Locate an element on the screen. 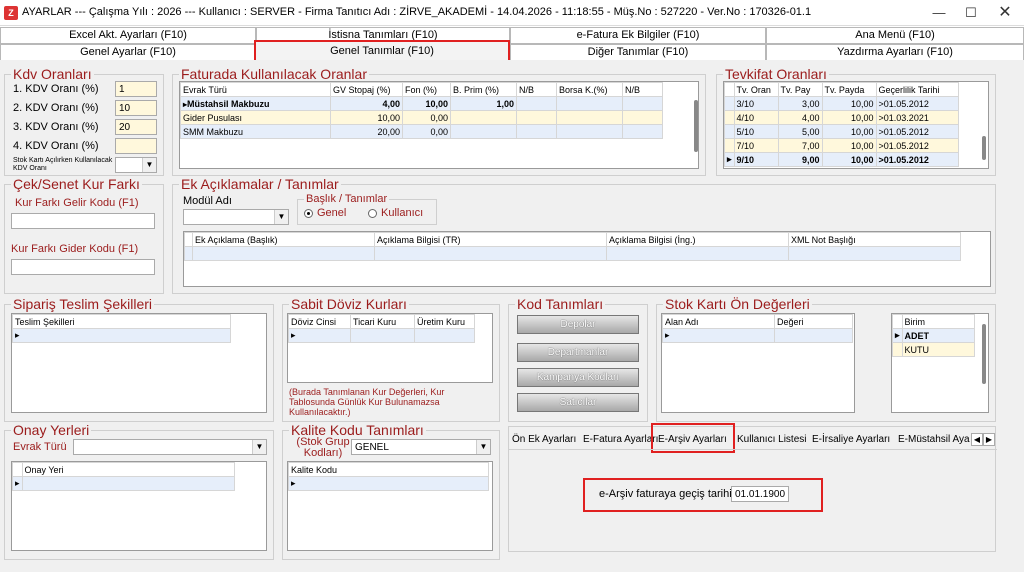  tevkifat-cell: >01.05.2012 is located at coordinates (917, 159).